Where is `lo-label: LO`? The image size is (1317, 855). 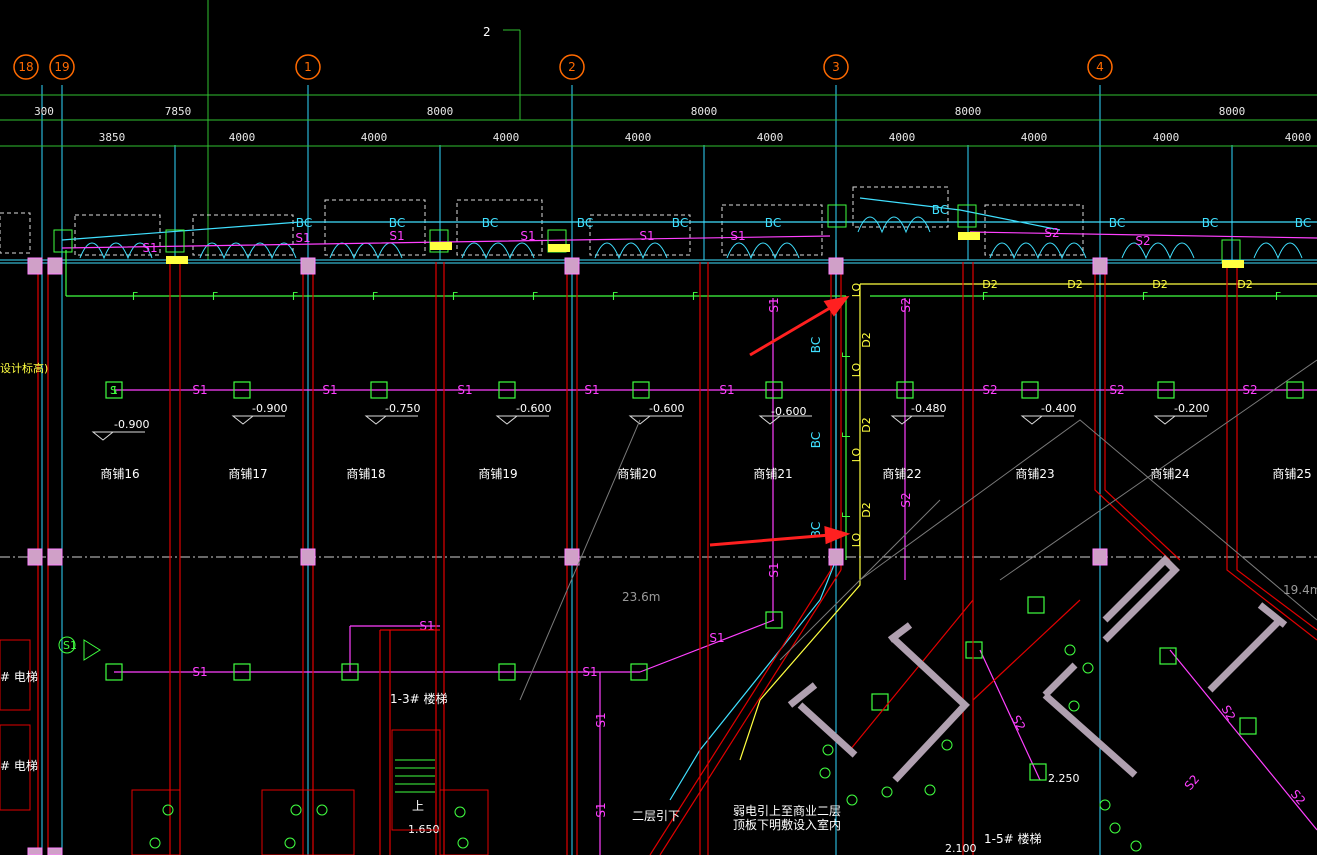 lo-label: LO is located at coordinates (856, 454).